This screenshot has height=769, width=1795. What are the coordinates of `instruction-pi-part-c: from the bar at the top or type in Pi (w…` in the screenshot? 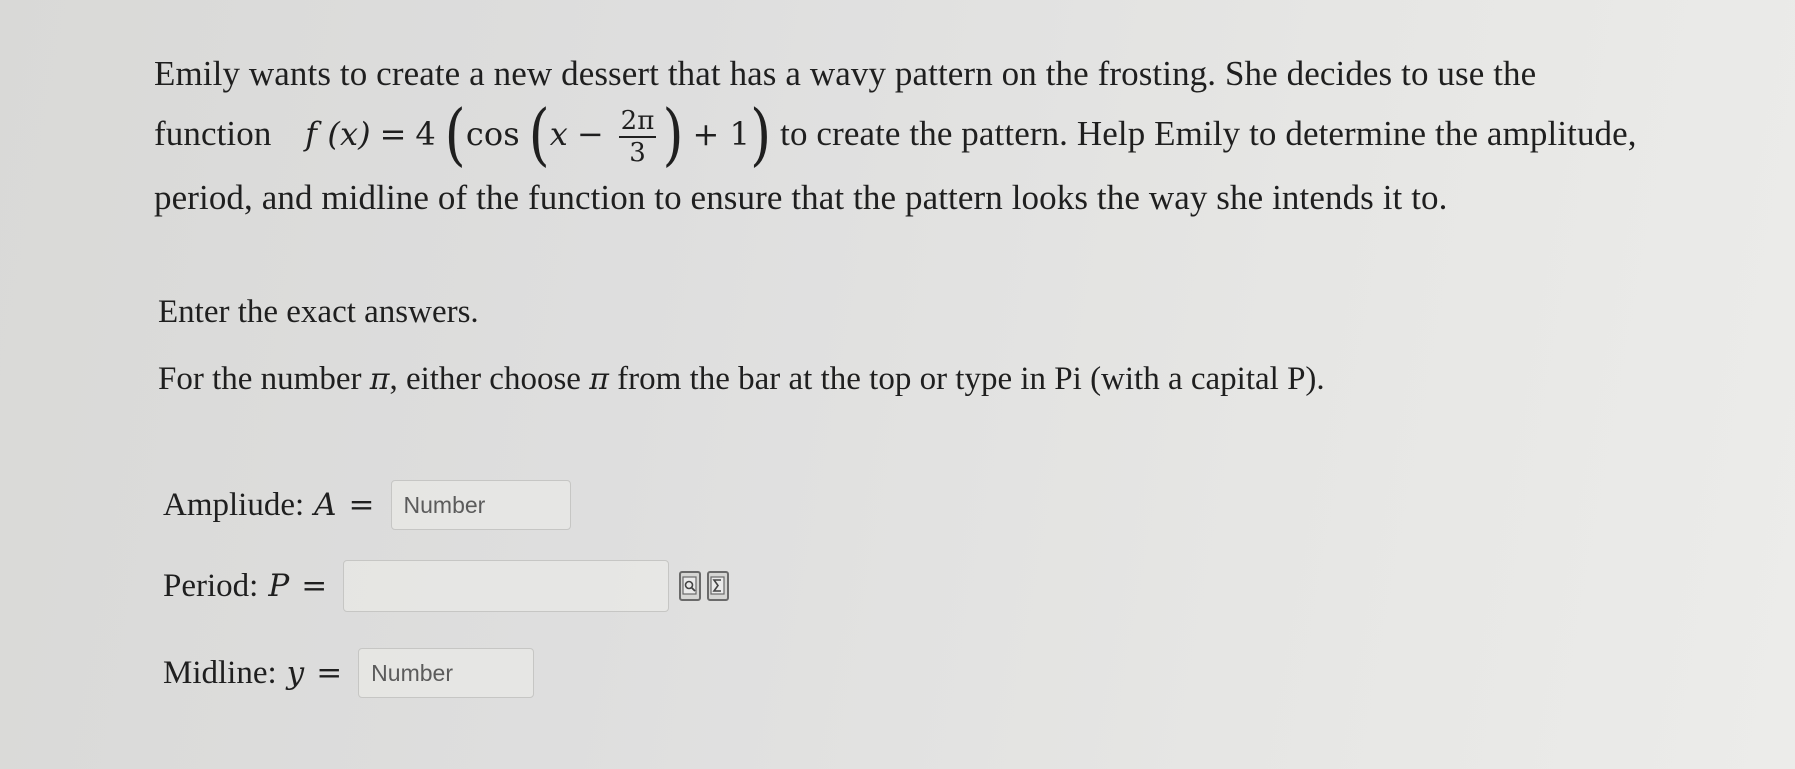 It's located at (966, 379).